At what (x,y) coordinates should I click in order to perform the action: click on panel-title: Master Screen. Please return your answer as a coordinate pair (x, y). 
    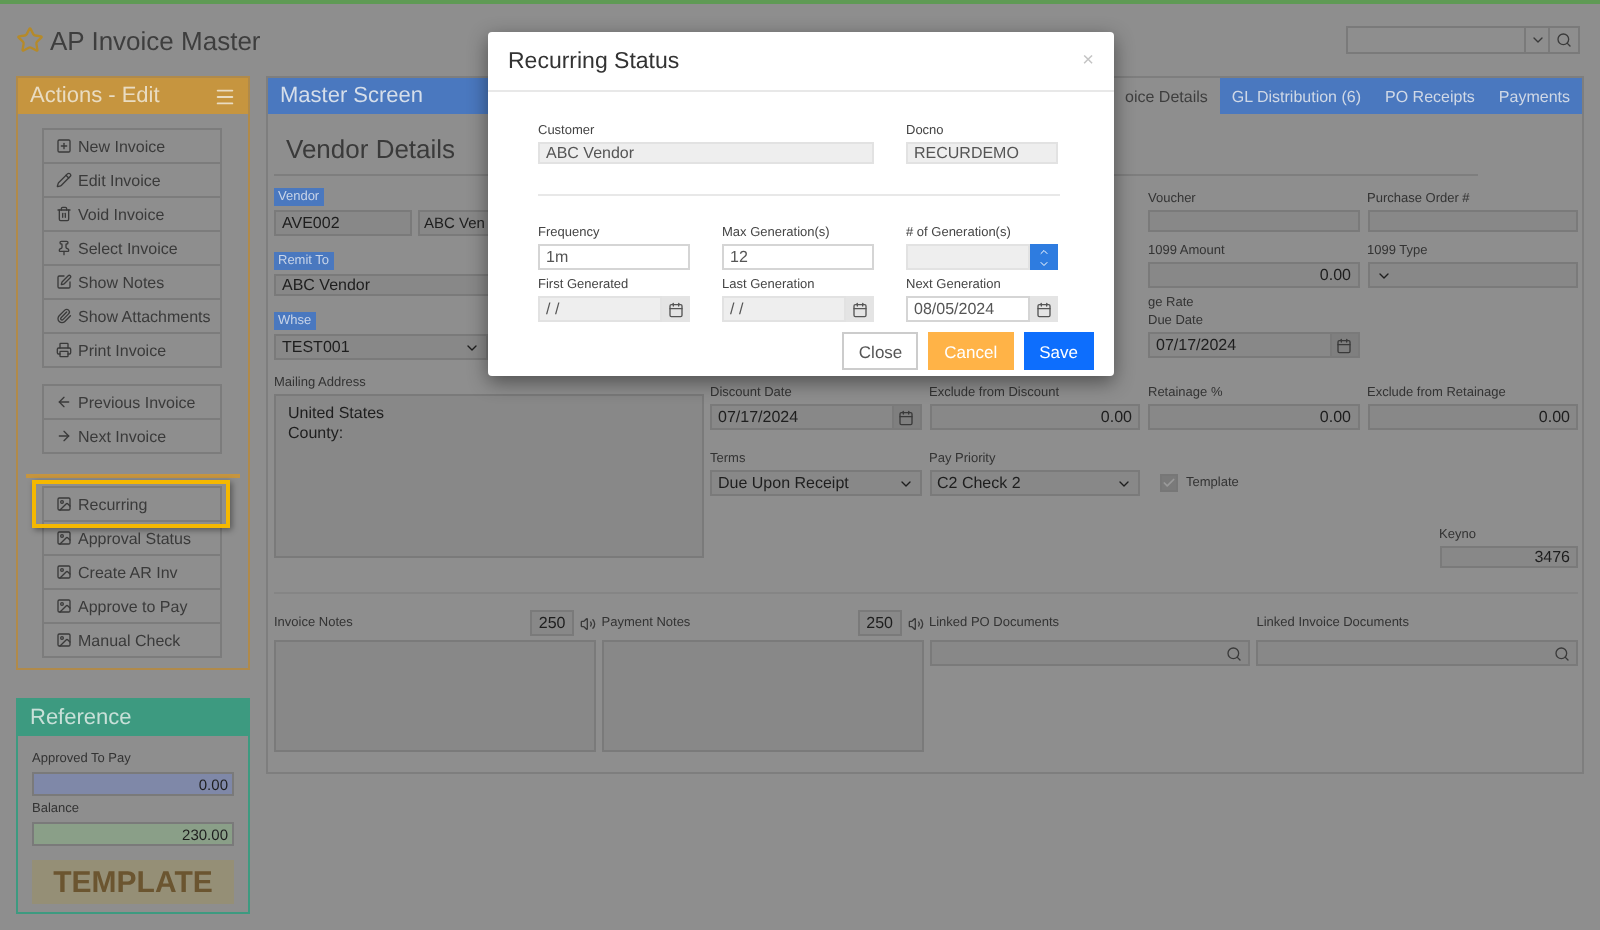
    Looking at the image, I should click on (352, 97).